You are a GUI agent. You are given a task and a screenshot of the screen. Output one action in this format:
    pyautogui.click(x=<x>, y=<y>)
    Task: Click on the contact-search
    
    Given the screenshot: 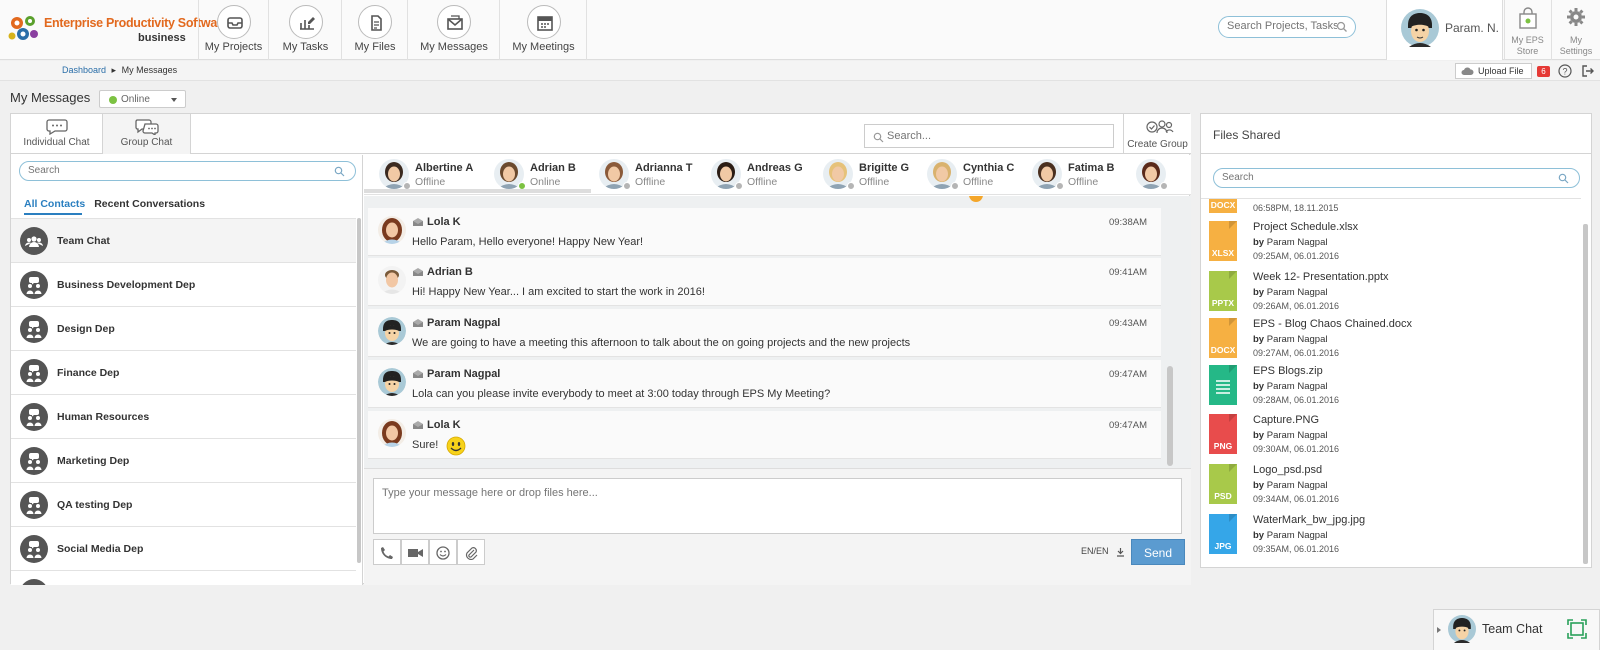 What is the action you would take?
    pyautogui.click(x=187, y=171)
    